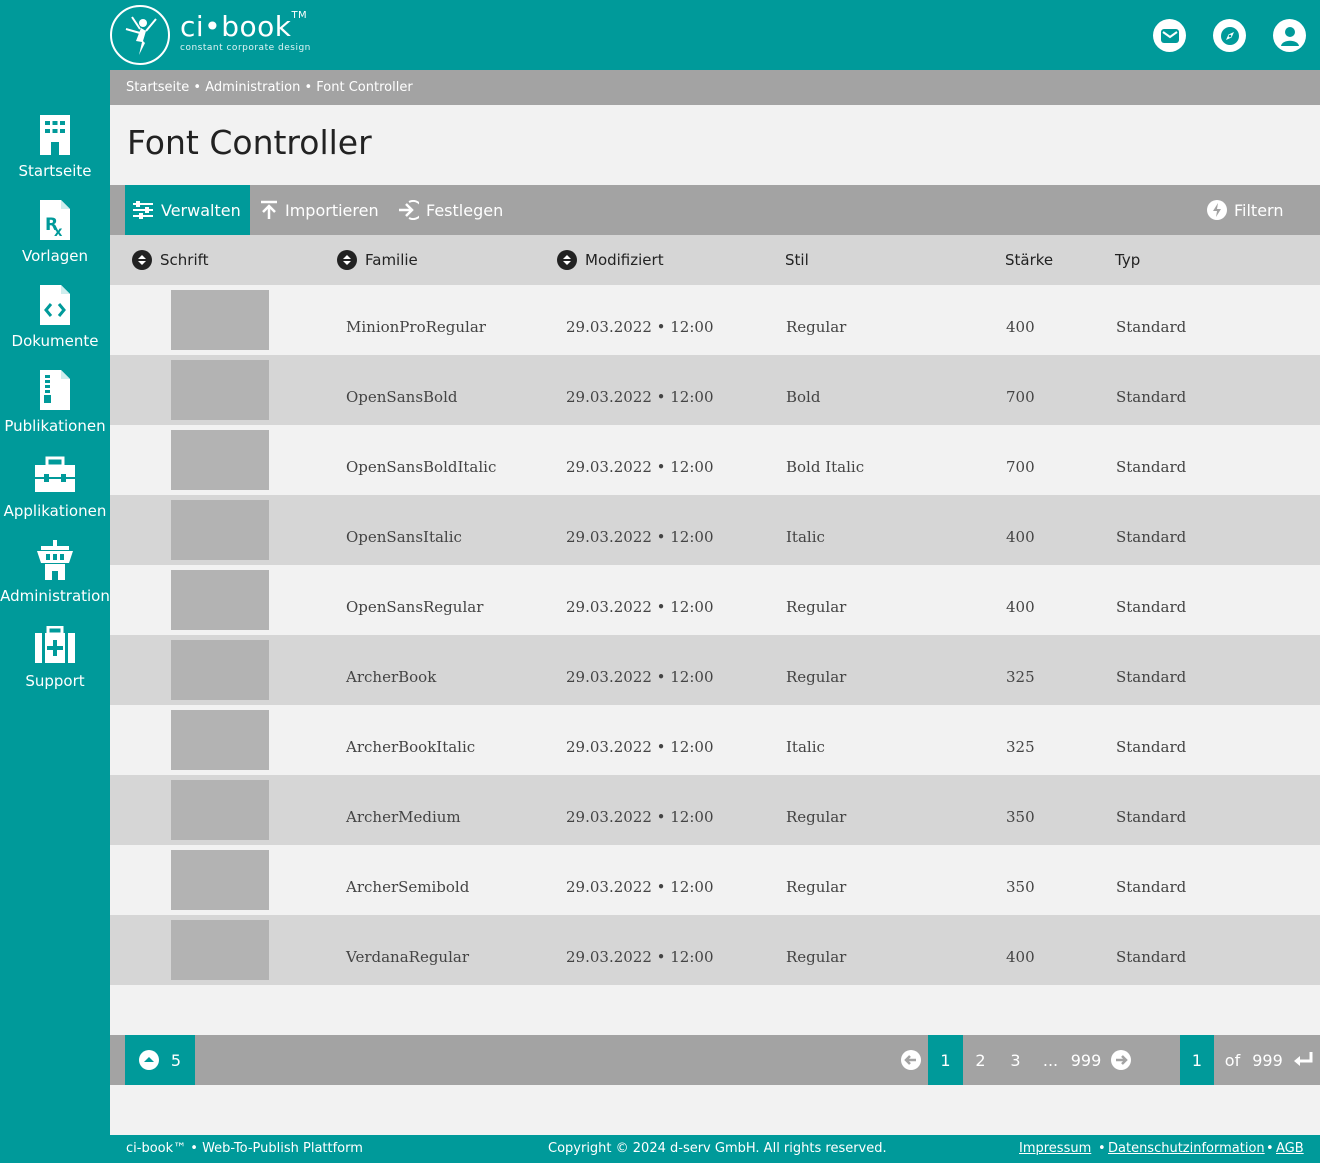  Describe the element at coordinates (269, 209) in the screenshot. I see `upload-arrow-icon` at that location.